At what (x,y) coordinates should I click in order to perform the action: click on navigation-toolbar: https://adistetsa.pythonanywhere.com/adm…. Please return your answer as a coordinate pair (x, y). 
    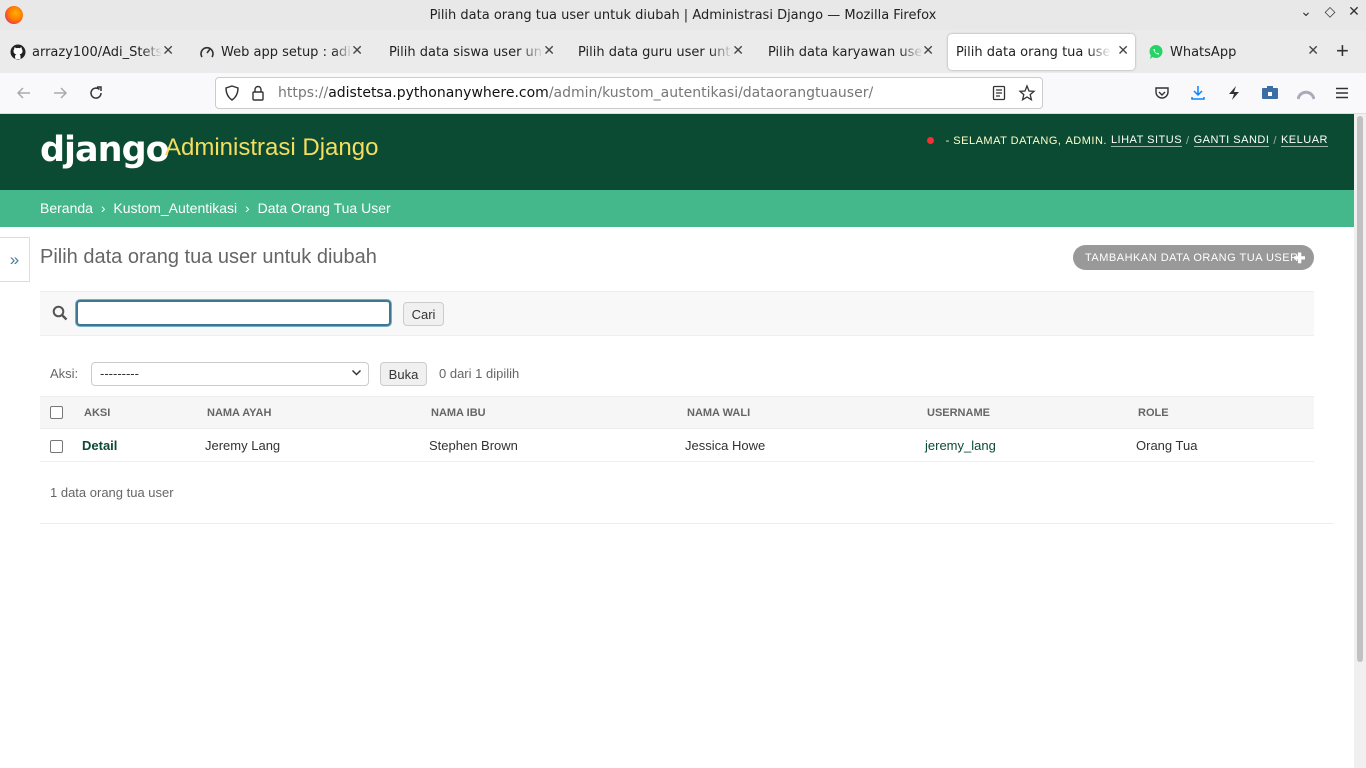
    Looking at the image, I should click on (683, 93).